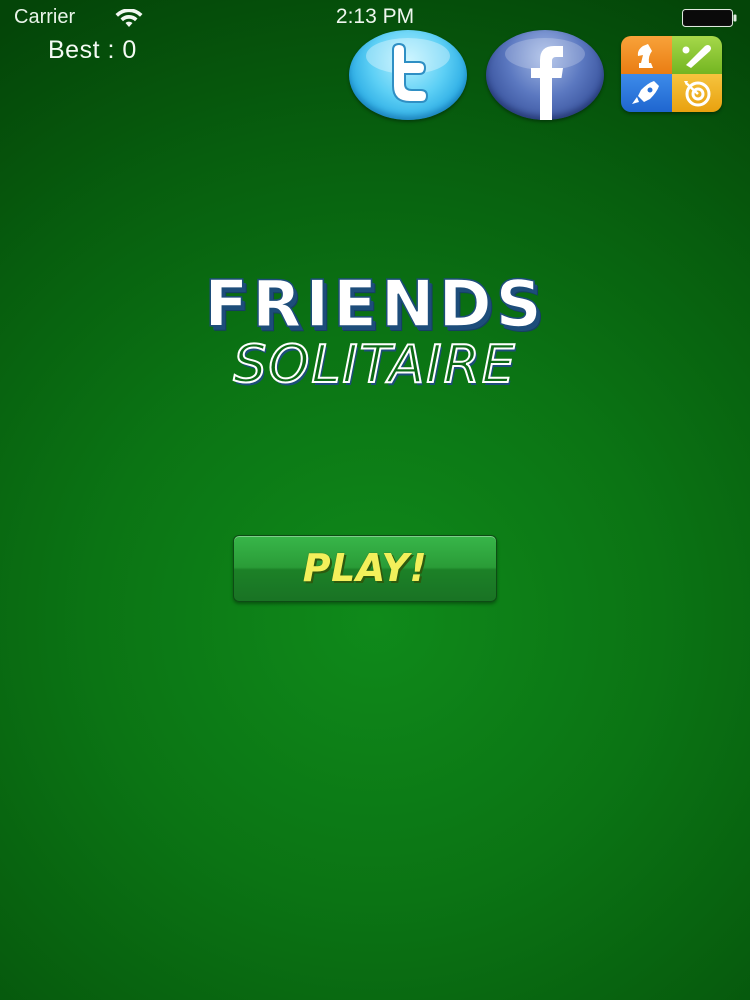  I want to click on clock: 2:13 PM, so click(375, 16).